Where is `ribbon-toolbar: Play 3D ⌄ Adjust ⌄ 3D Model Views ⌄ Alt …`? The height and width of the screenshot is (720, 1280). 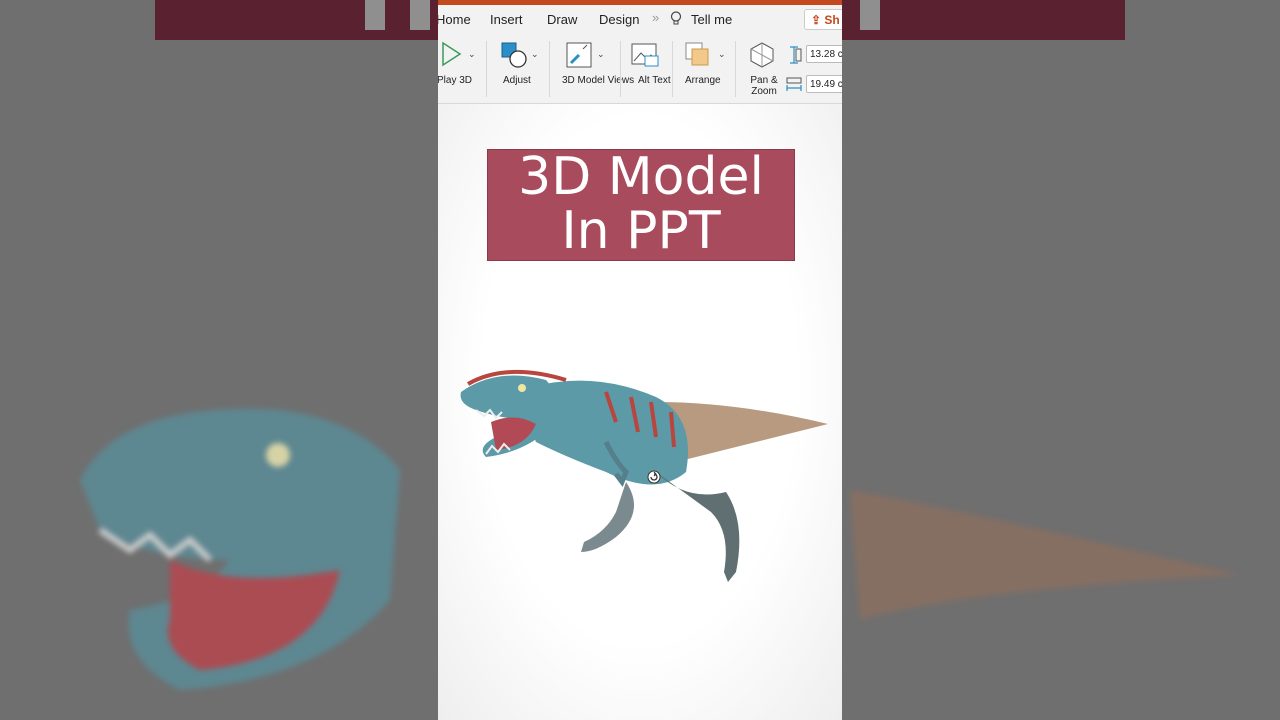 ribbon-toolbar: Play 3D ⌄ Adjust ⌄ 3D Model Views ⌄ Alt … is located at coordinates (640, 69).